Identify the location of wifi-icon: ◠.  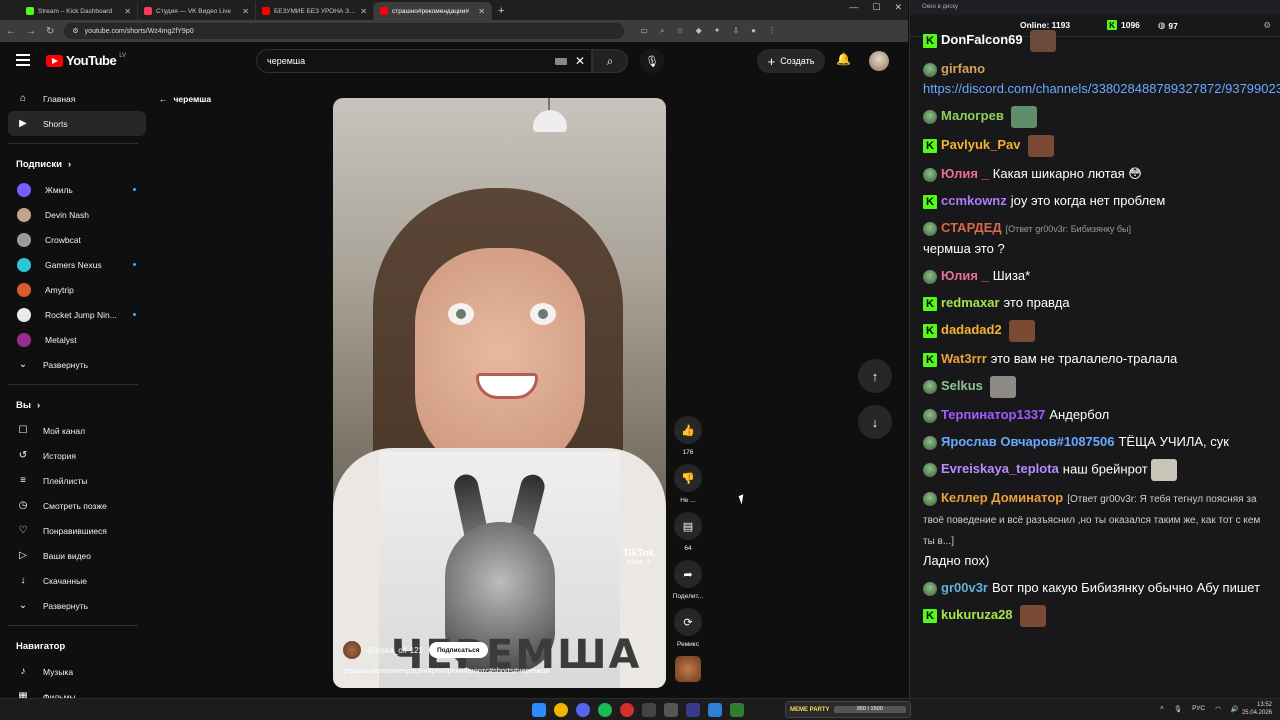
(1218, 709).